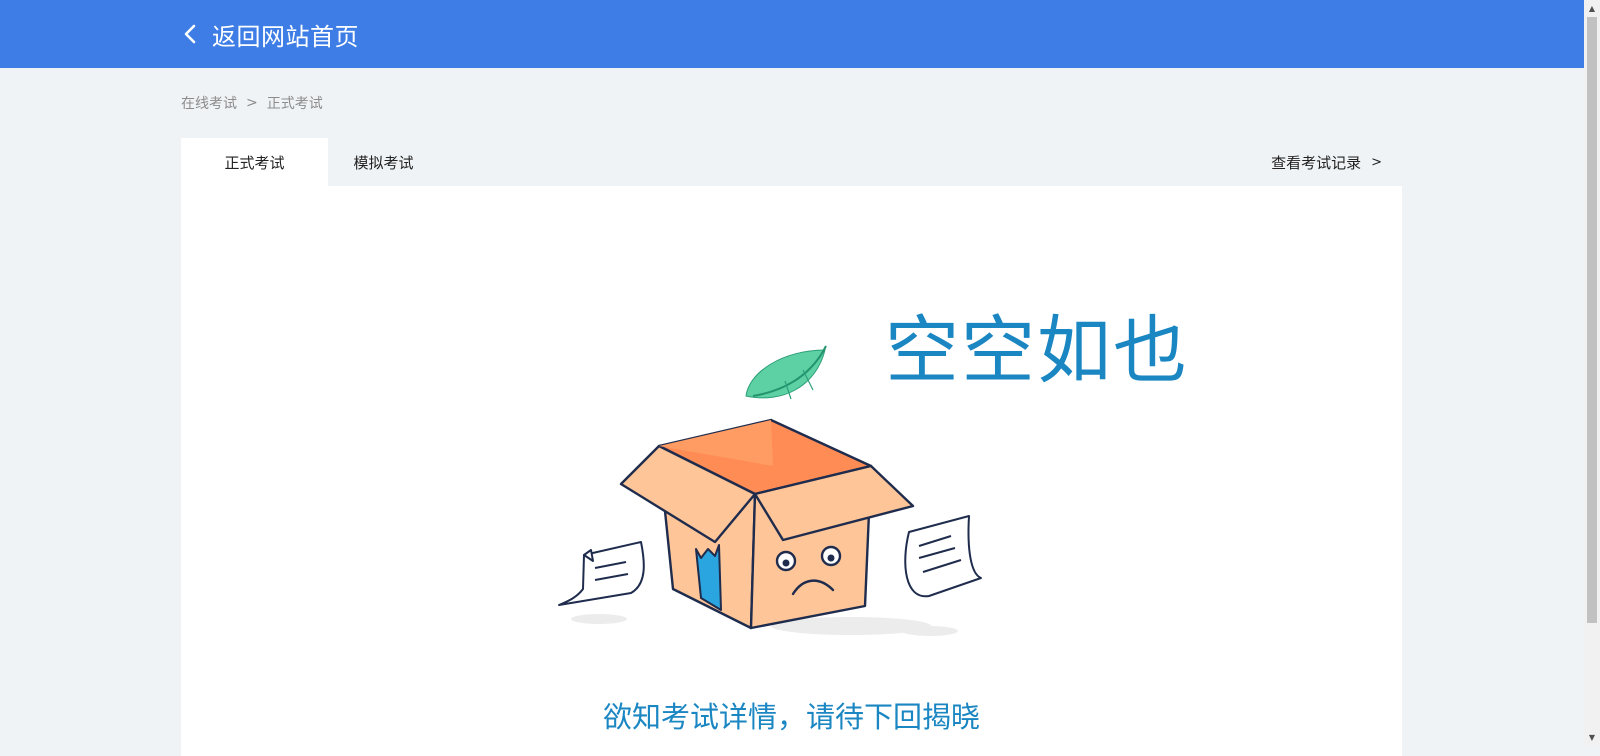  What do you see at coordinates (767, 524) in the screenshot?
I see `box-icon` at bounding box center [767, 524].